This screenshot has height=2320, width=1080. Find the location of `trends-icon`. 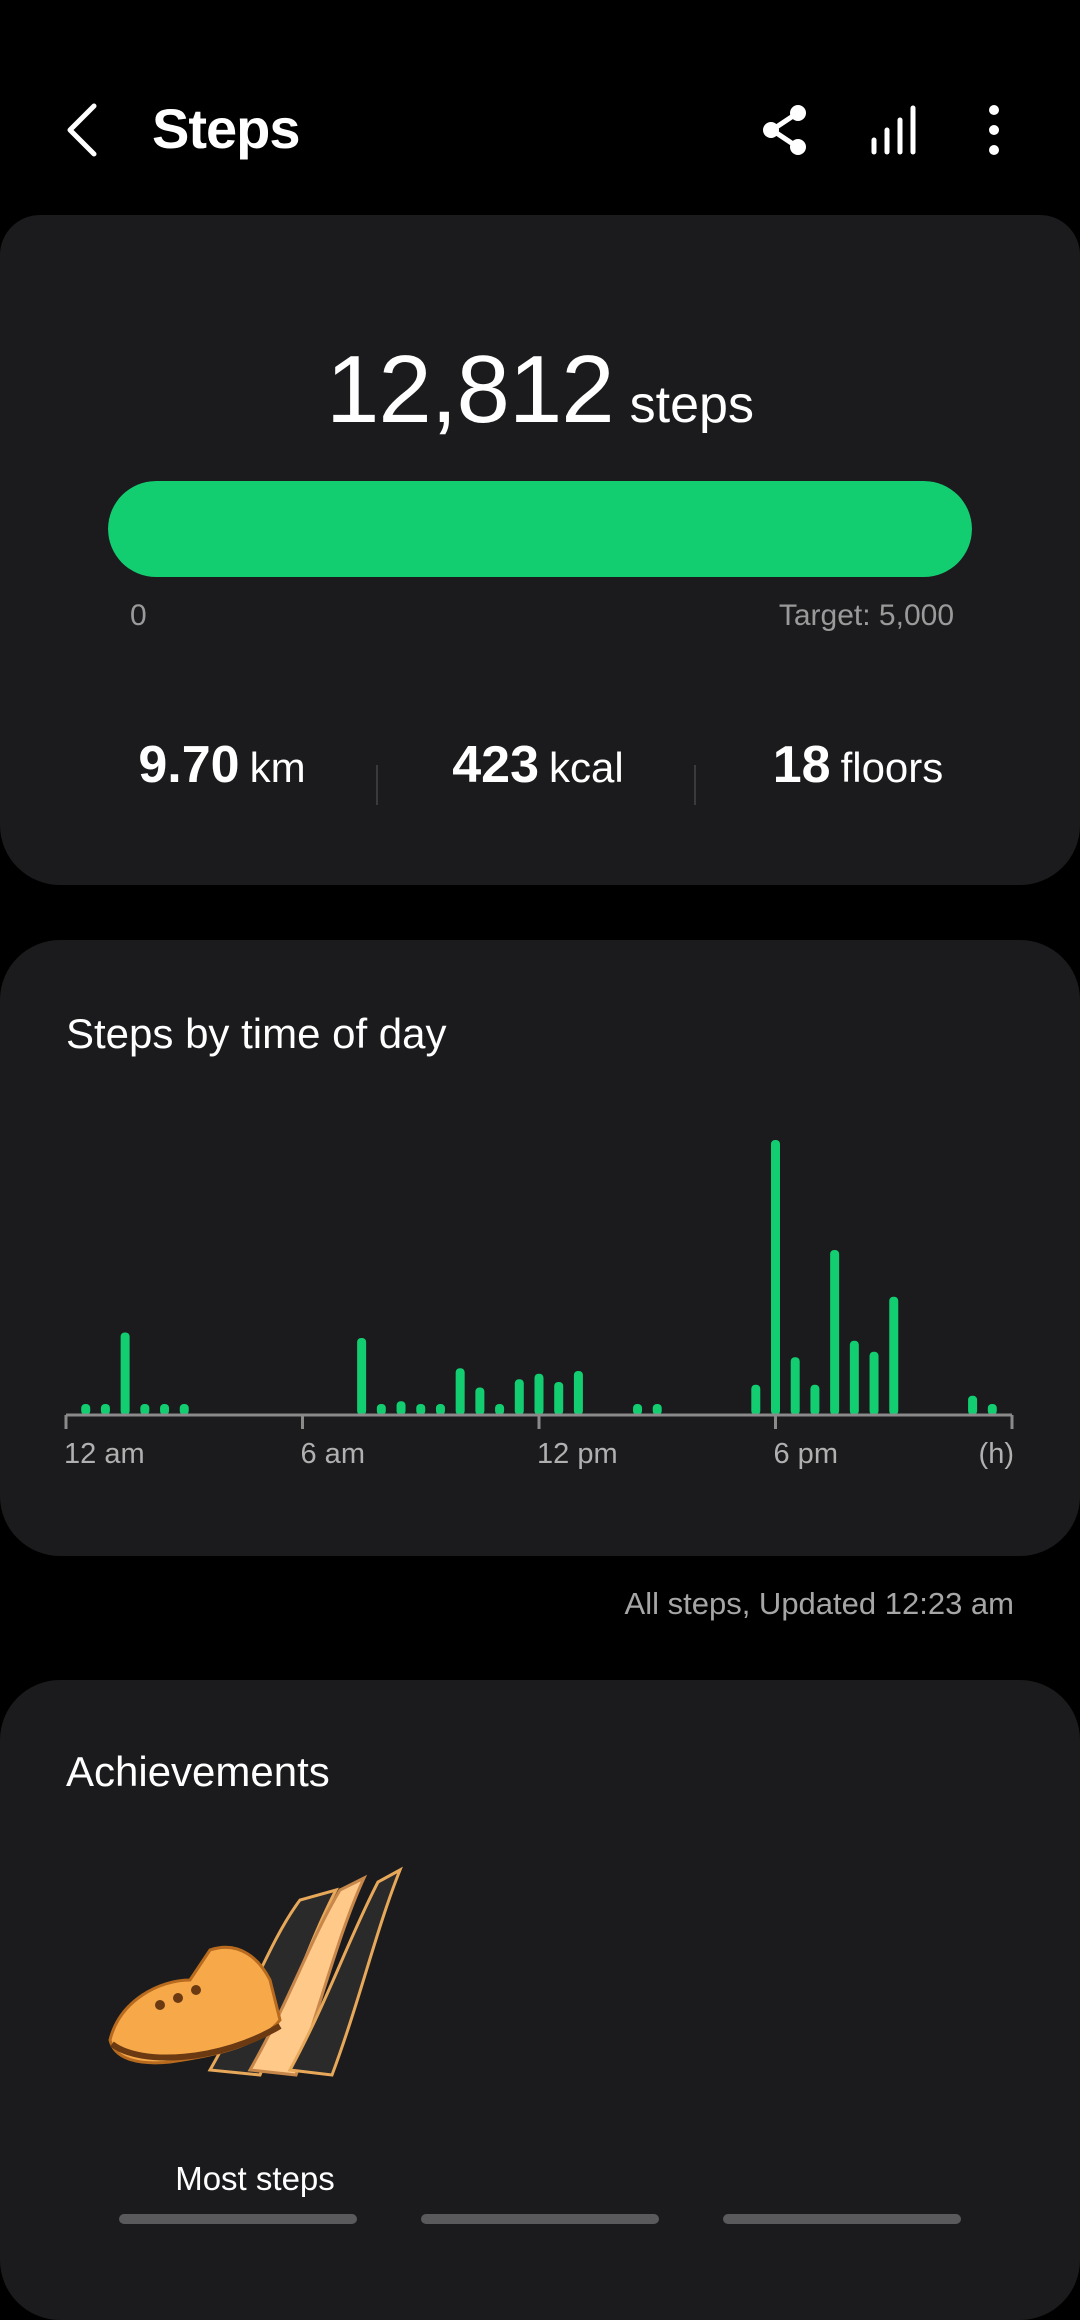

trends-icon is located at coordinates (893, 130).